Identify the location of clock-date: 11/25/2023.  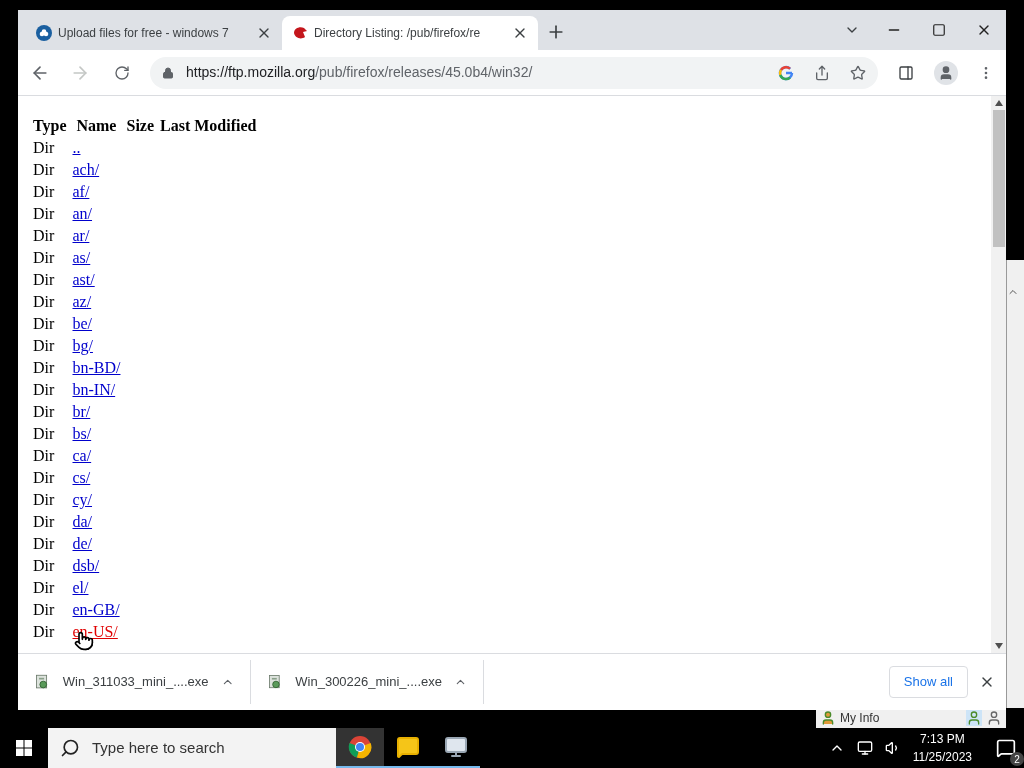
(942, 757).